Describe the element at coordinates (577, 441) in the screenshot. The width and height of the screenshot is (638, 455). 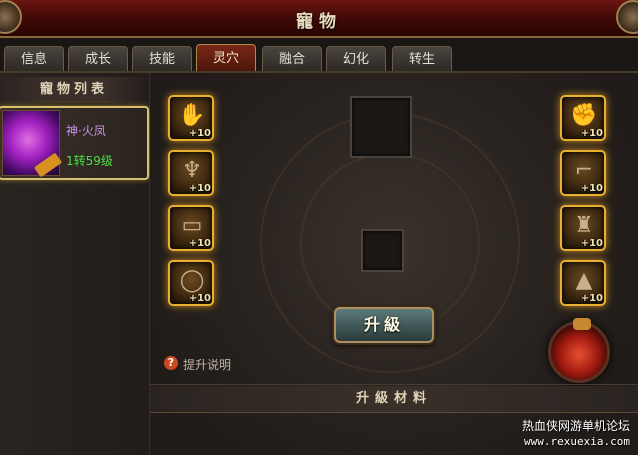
I see `watermark-line2: www.rexuexia.com` at that location.